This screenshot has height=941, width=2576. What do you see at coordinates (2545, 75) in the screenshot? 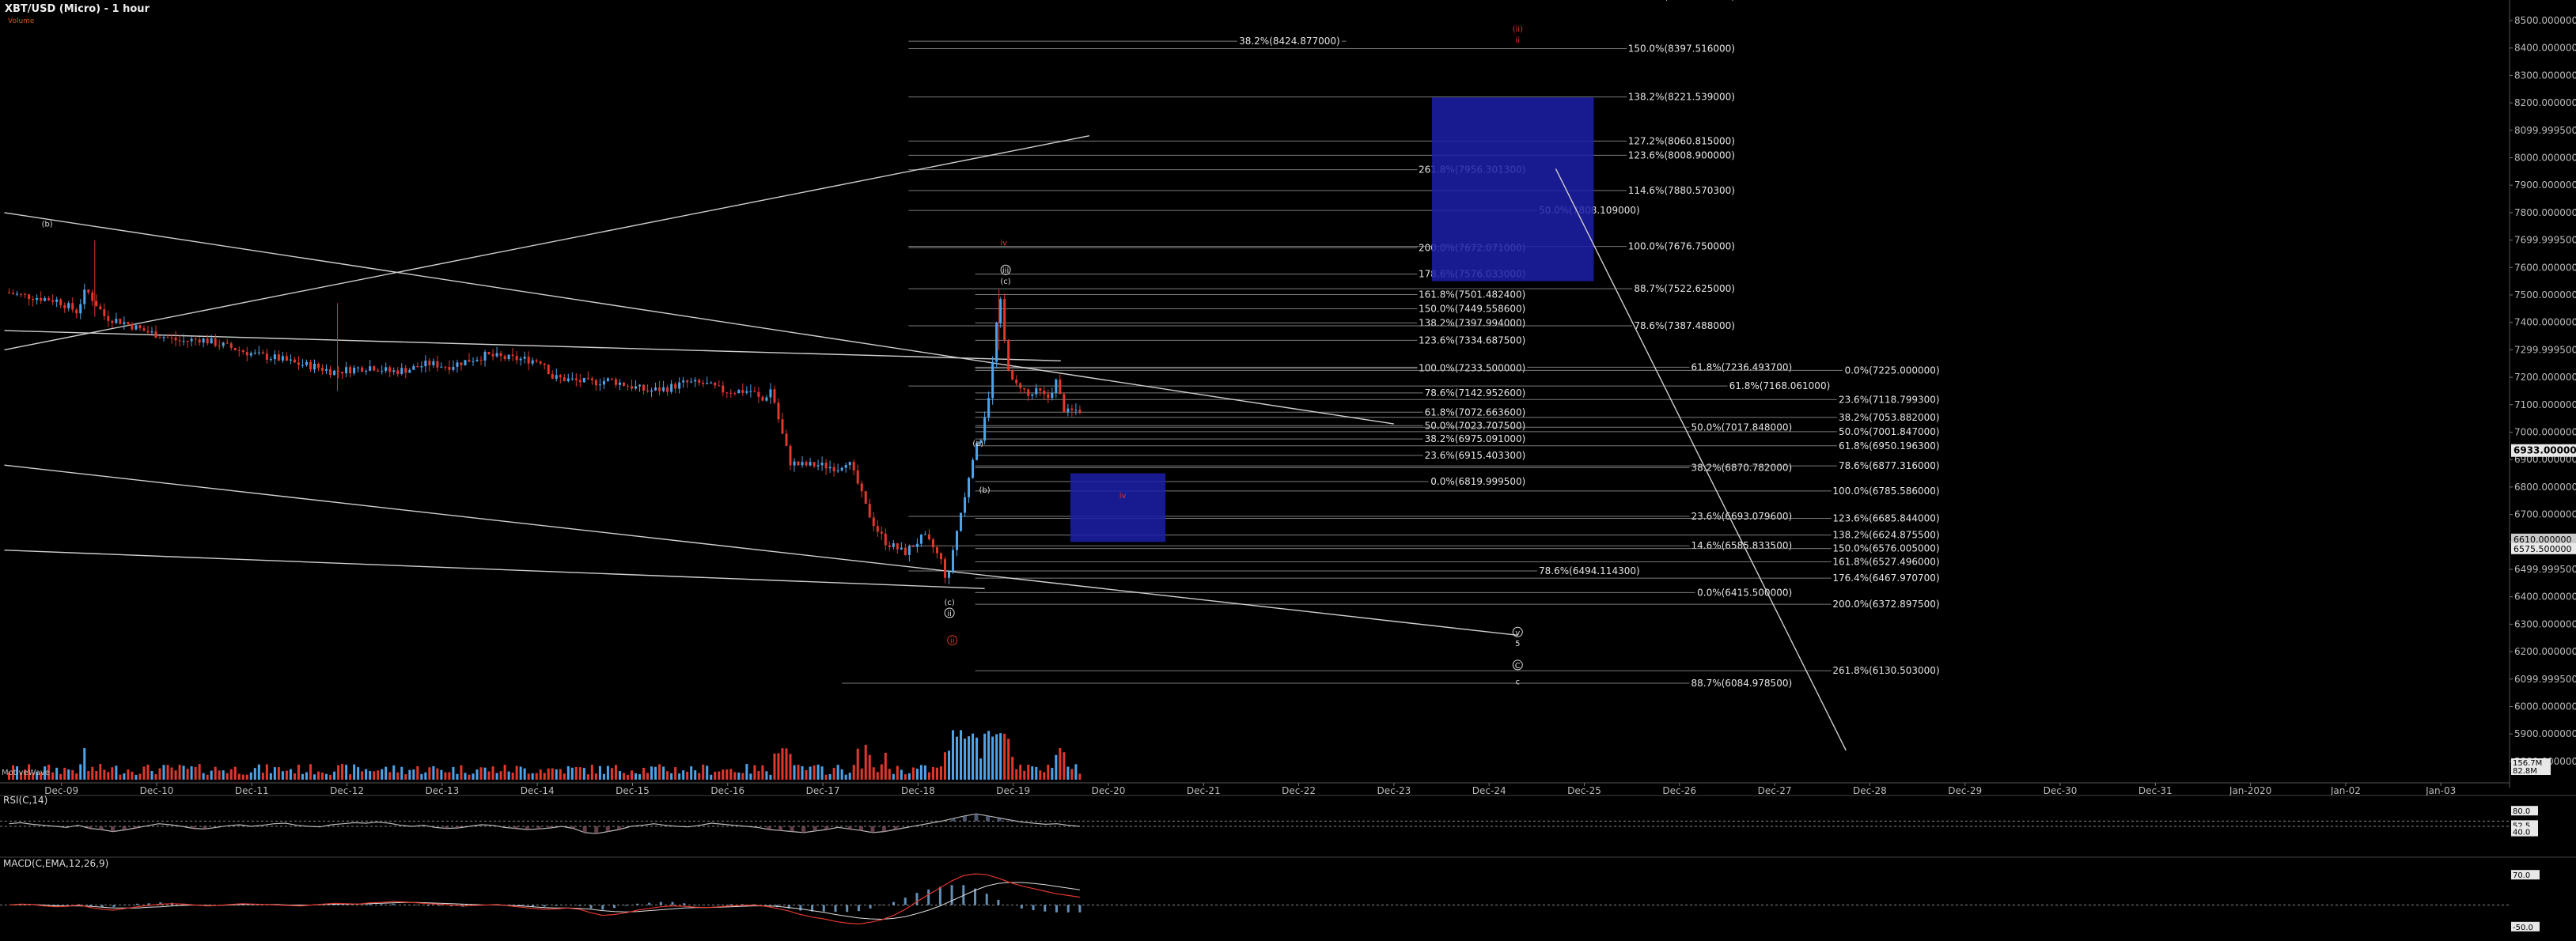
I see `price-axis-label: 8300.000000` at bounding box center [2545, 75].